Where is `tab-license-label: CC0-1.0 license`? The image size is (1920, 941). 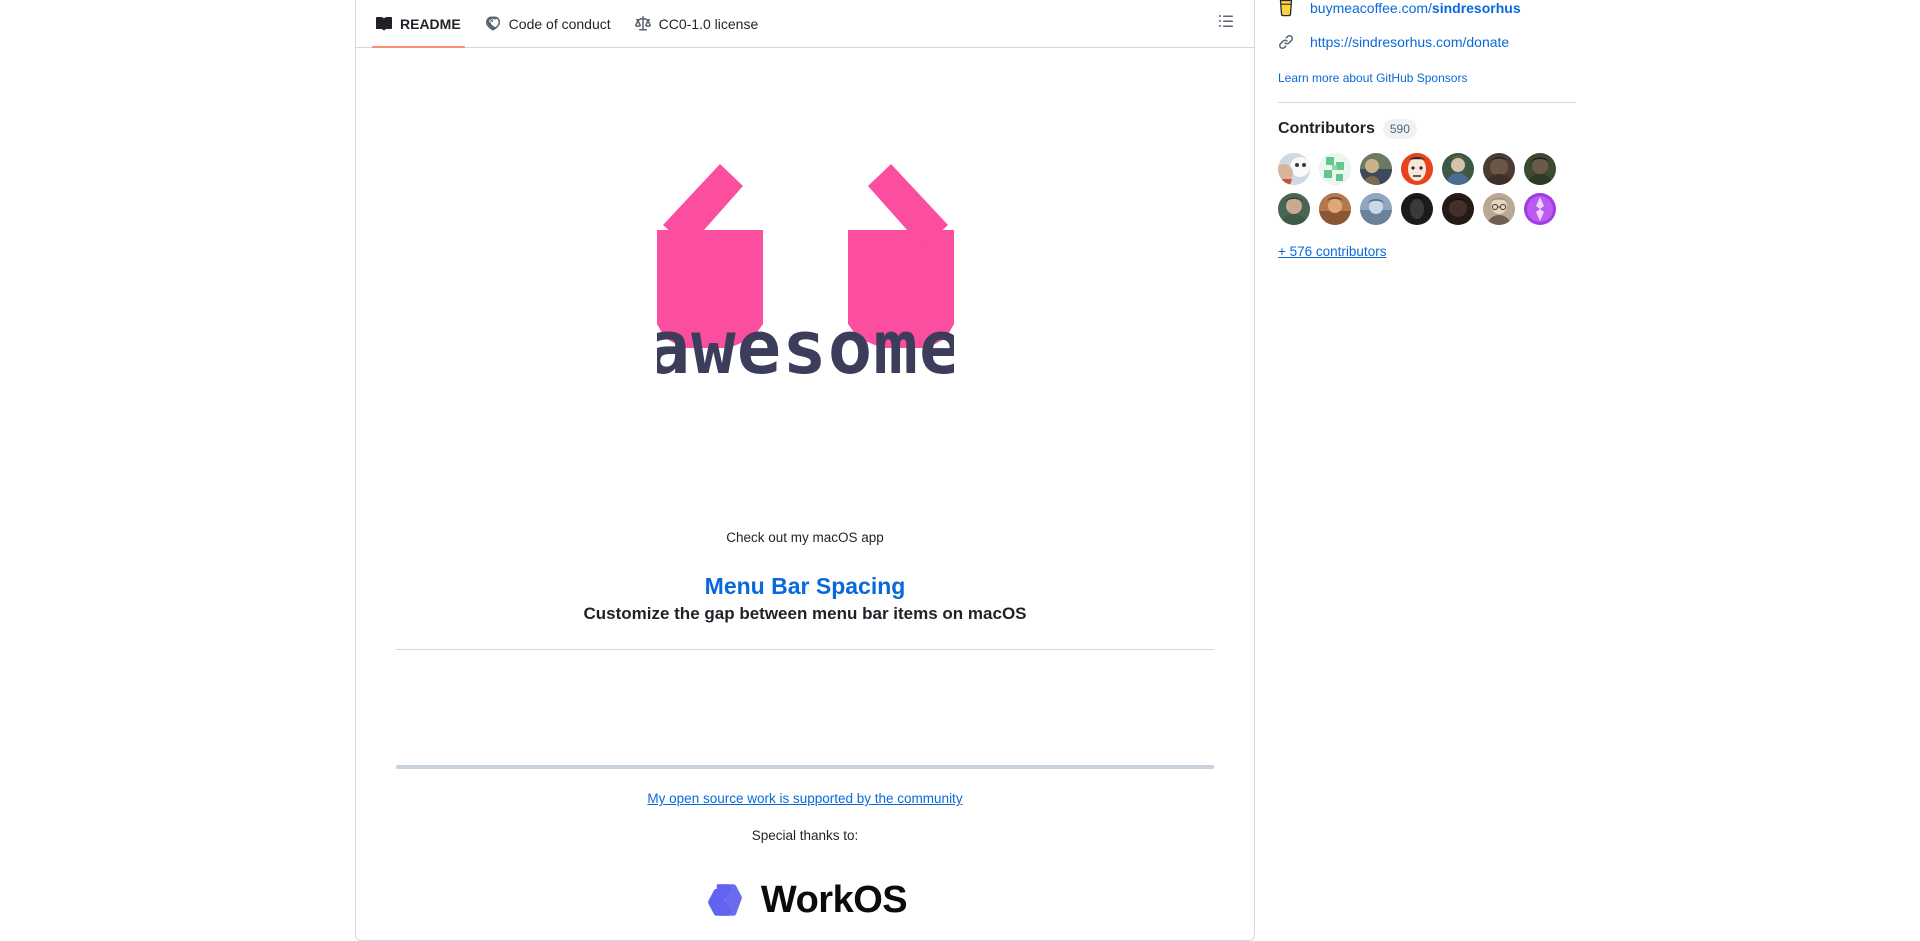
tab-license-label: CC0-1.0 license is located at coordinates (708, 23).